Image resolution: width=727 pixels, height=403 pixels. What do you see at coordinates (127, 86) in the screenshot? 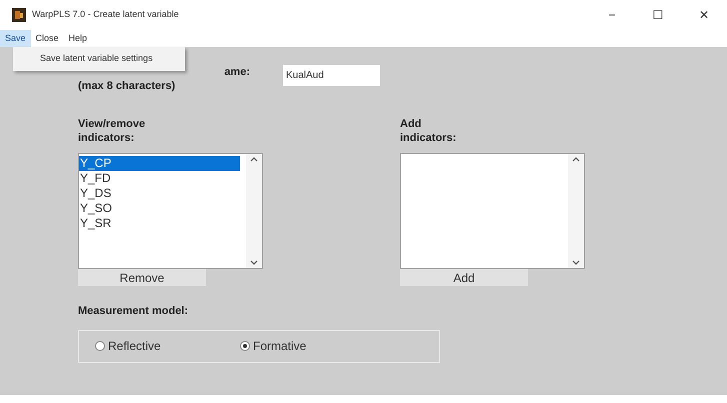
I see `field-label: (max 8 characters)` at bounding box center [127, 86].